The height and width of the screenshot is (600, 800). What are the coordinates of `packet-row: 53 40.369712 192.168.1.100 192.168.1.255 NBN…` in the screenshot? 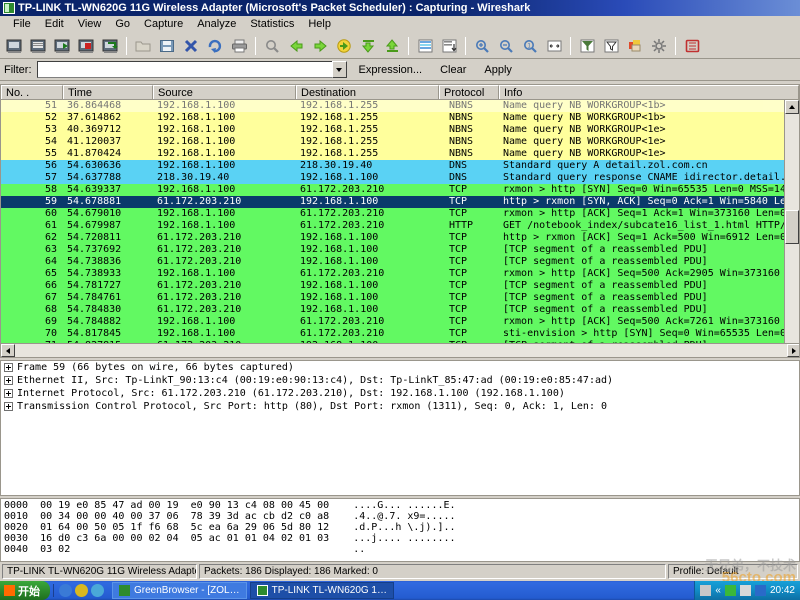 It's located at (400, 130).